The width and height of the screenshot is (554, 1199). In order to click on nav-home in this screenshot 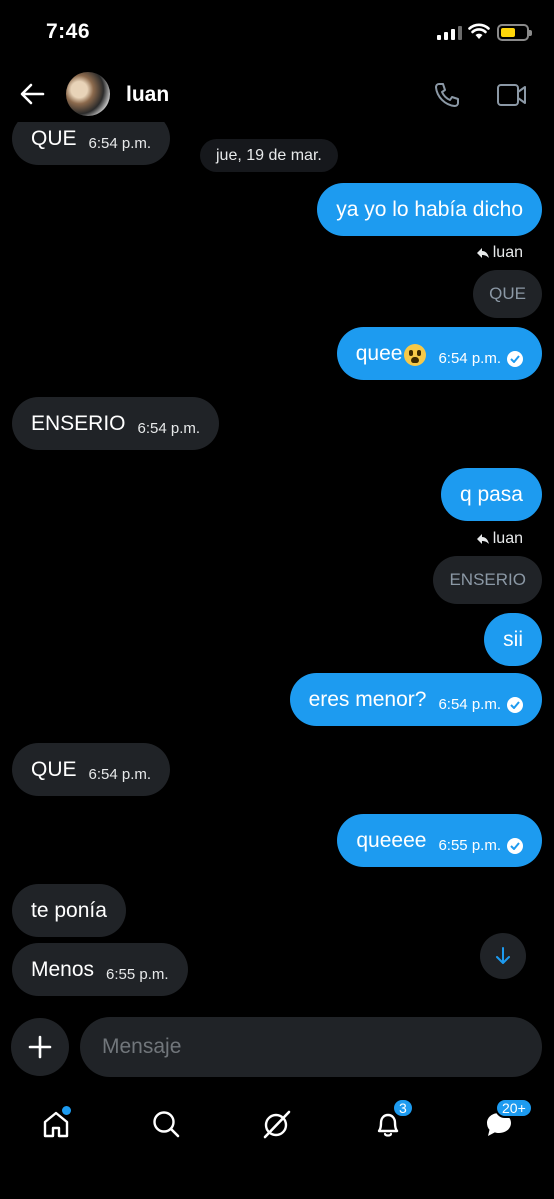, I will do `click(56, 1124)`.